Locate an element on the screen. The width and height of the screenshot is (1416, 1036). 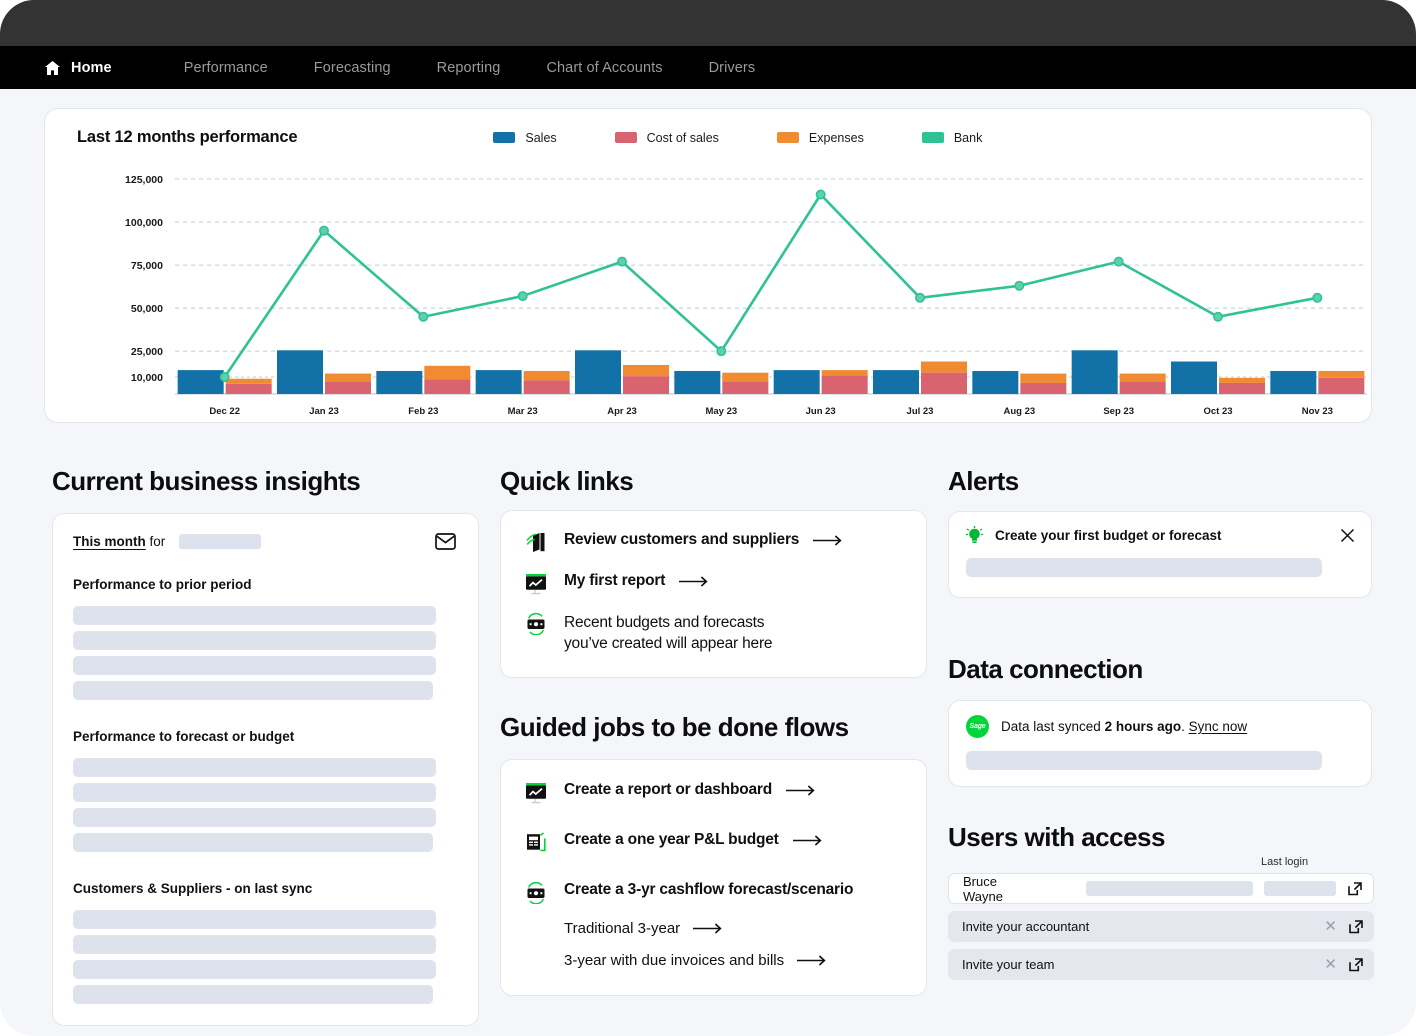
insights-section-title: Performance to forecast or budget is located at coordinates (184, 736).